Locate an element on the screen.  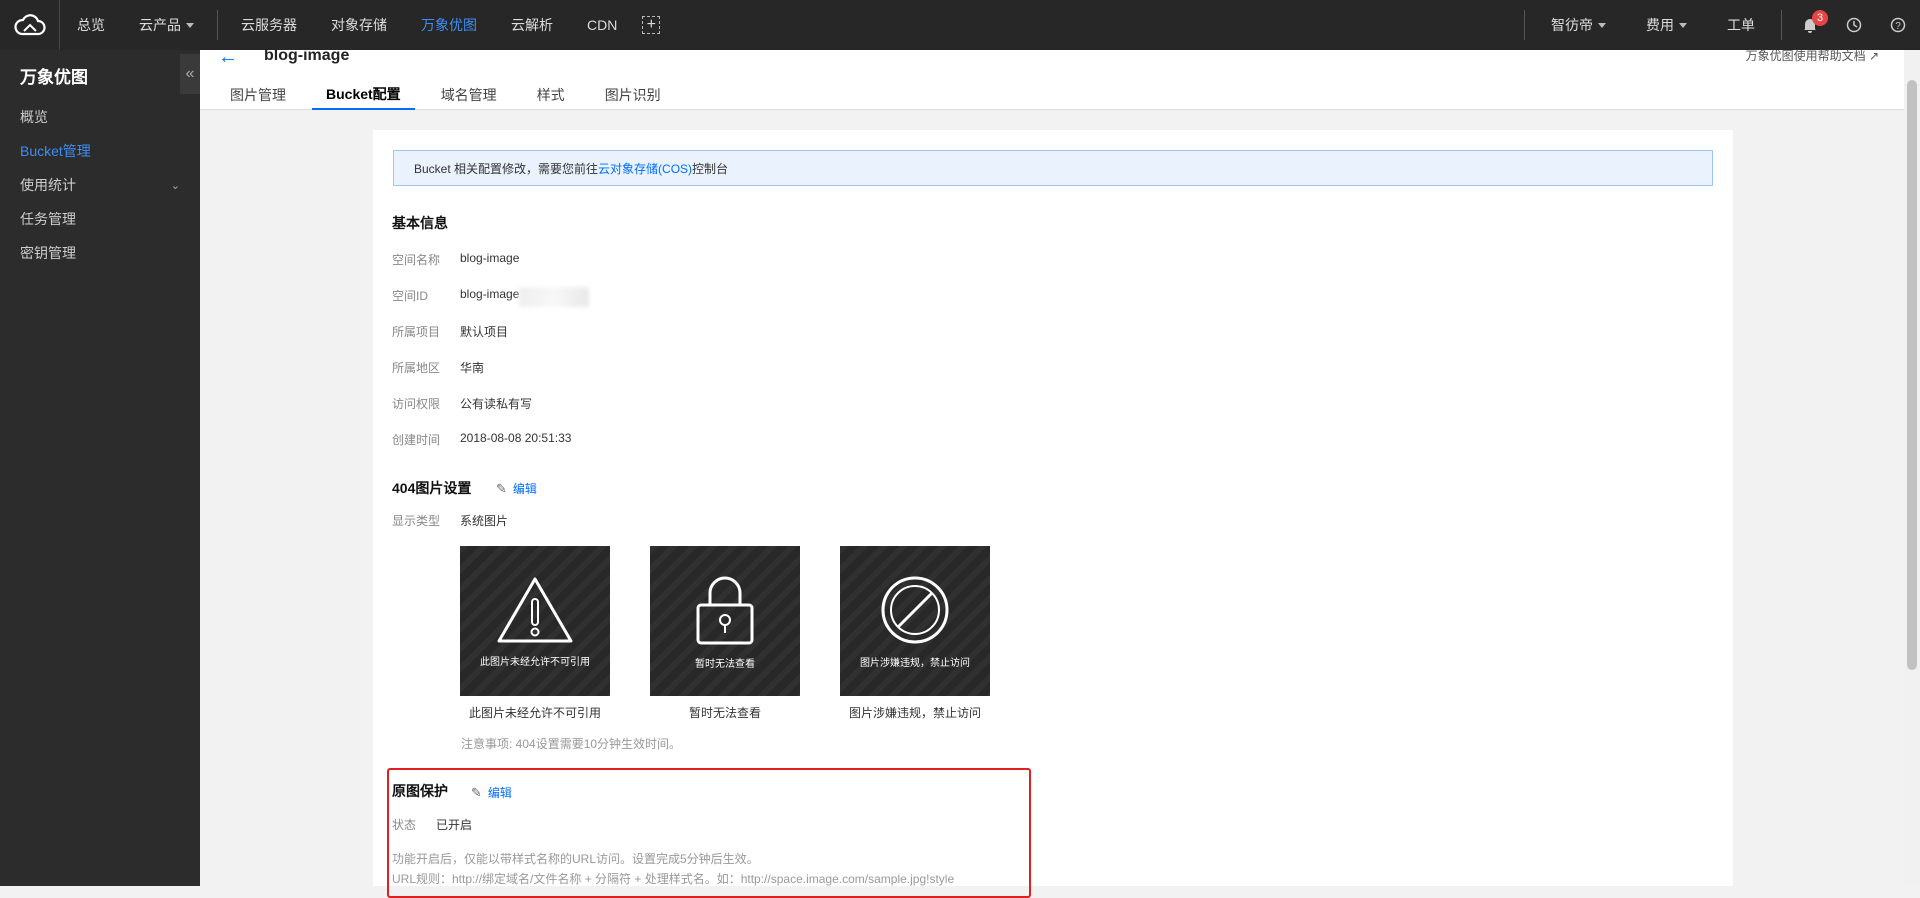
sidebar-item-label: 任务管理 is located at coordinates (48, 219).